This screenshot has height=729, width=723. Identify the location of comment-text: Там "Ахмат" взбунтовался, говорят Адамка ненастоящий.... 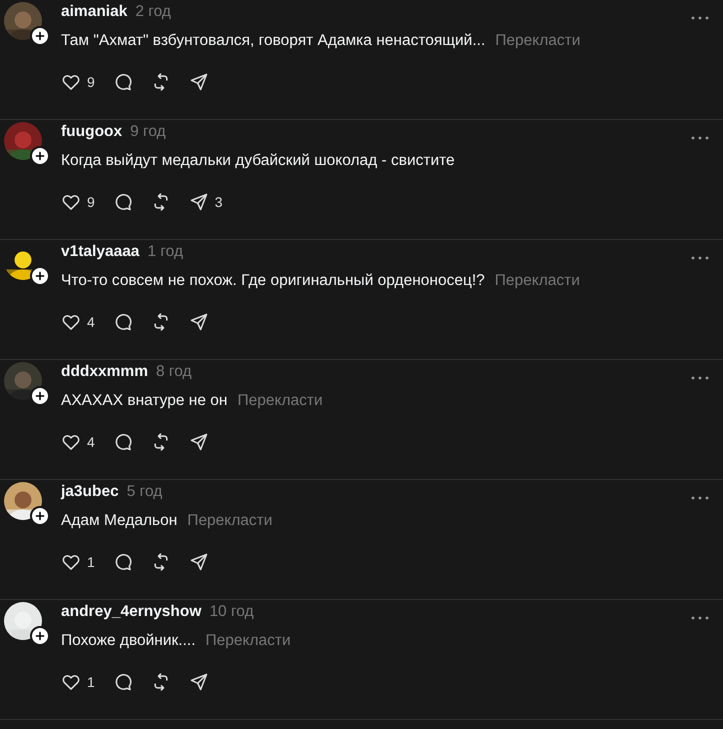
(273, 40).